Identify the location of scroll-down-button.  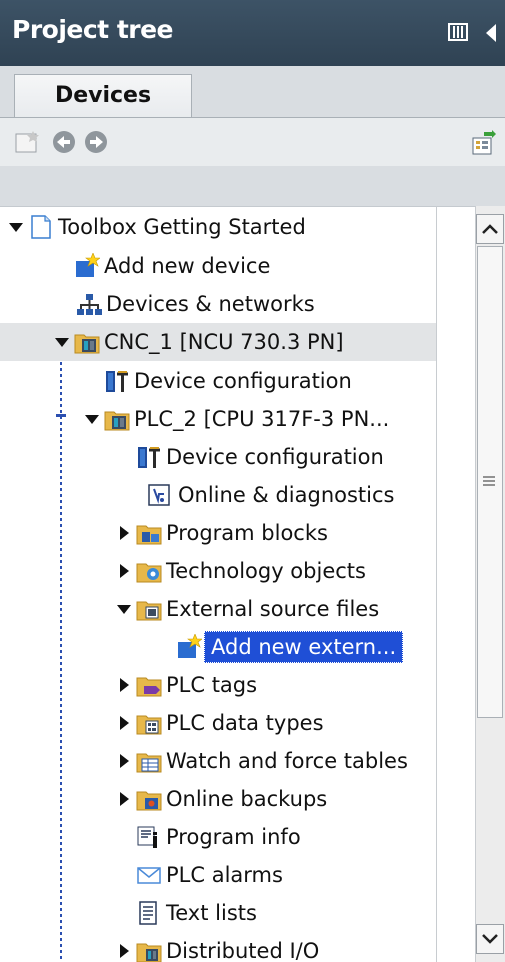
(490, 939).